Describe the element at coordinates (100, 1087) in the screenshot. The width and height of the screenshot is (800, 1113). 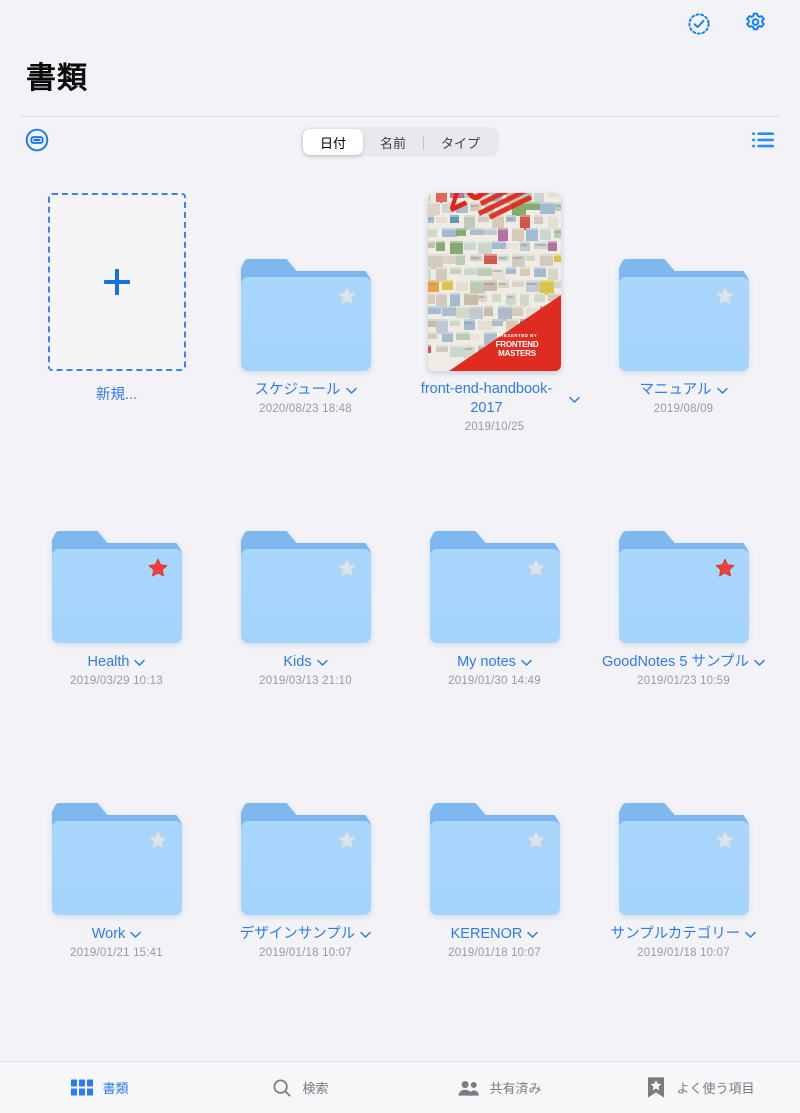
I see `tab-grid: 書類` at that location.